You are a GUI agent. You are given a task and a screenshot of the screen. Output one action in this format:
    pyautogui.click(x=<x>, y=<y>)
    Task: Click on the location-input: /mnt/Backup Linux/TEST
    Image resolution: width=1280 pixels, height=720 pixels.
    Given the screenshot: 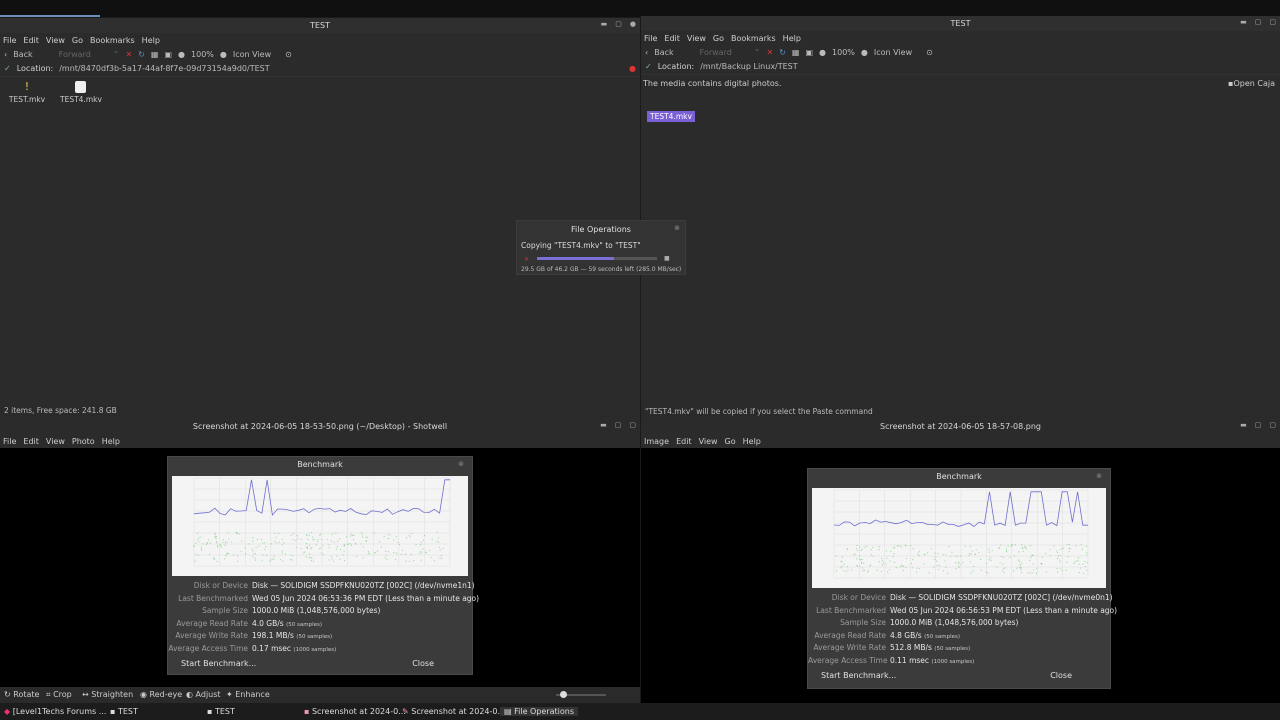 What is the action you would take?
    pyautogui.click(x=748, y=66)
    